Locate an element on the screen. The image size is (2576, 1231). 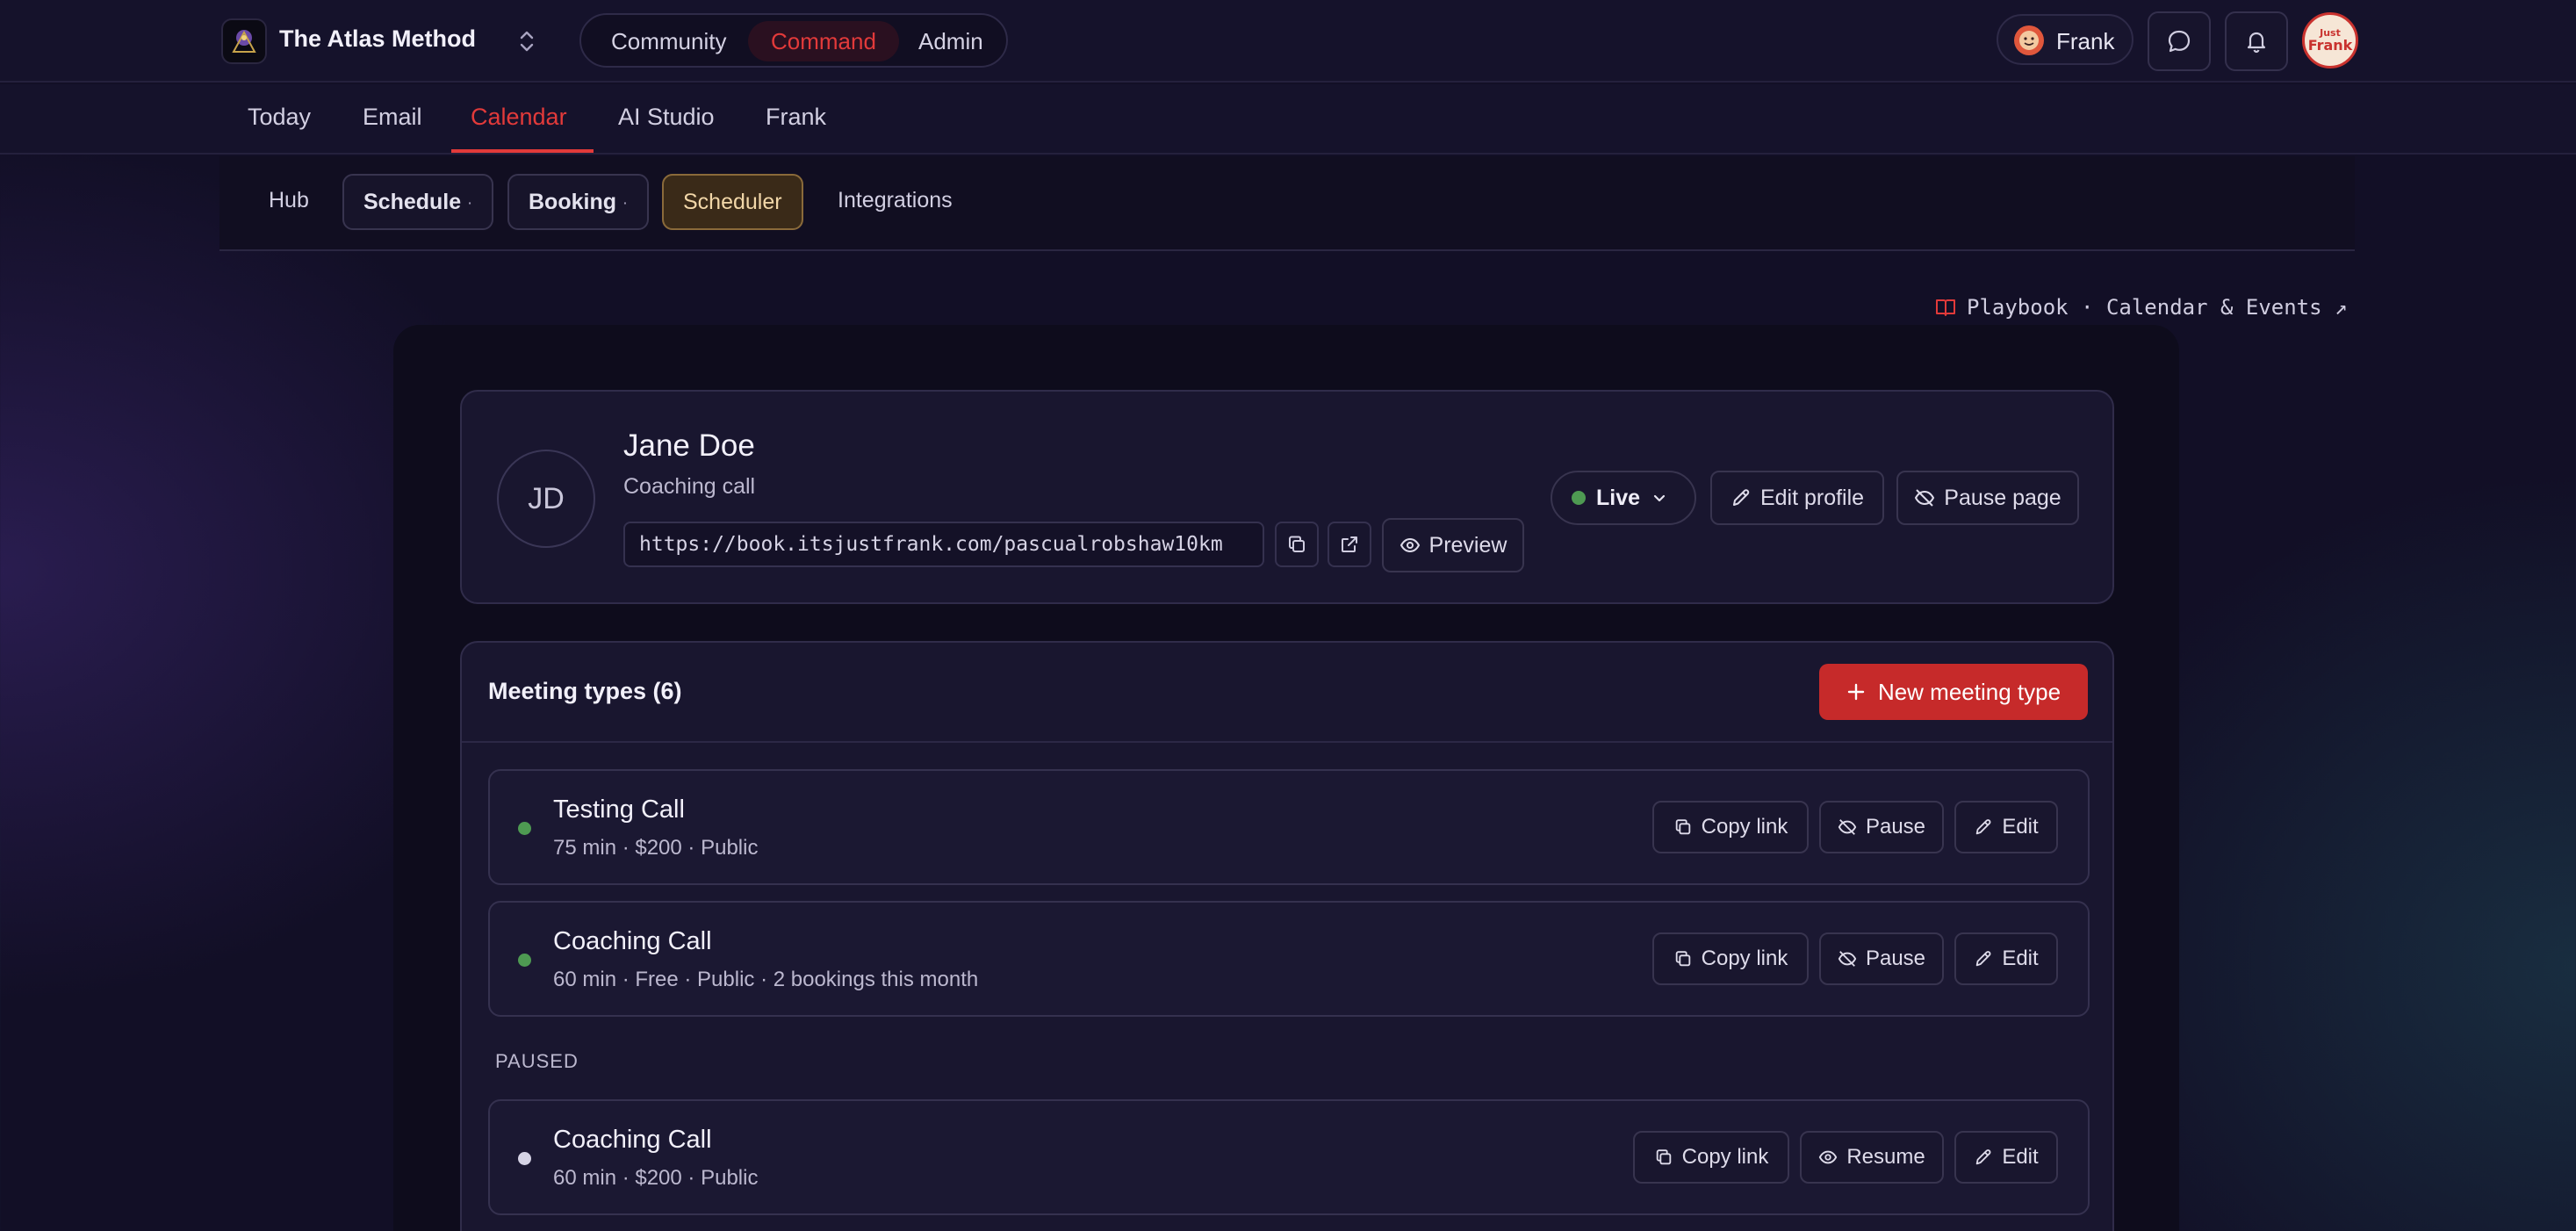
meeting-type-meta: 60 min · $200 · Public is located at coordinates (656, 1178).